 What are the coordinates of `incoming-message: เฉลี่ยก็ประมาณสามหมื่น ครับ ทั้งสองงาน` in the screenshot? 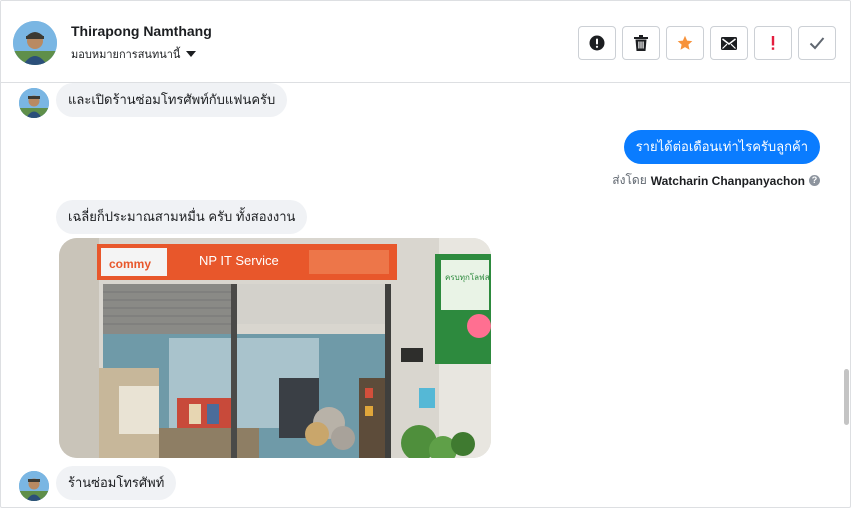 It's located at (182, 217).